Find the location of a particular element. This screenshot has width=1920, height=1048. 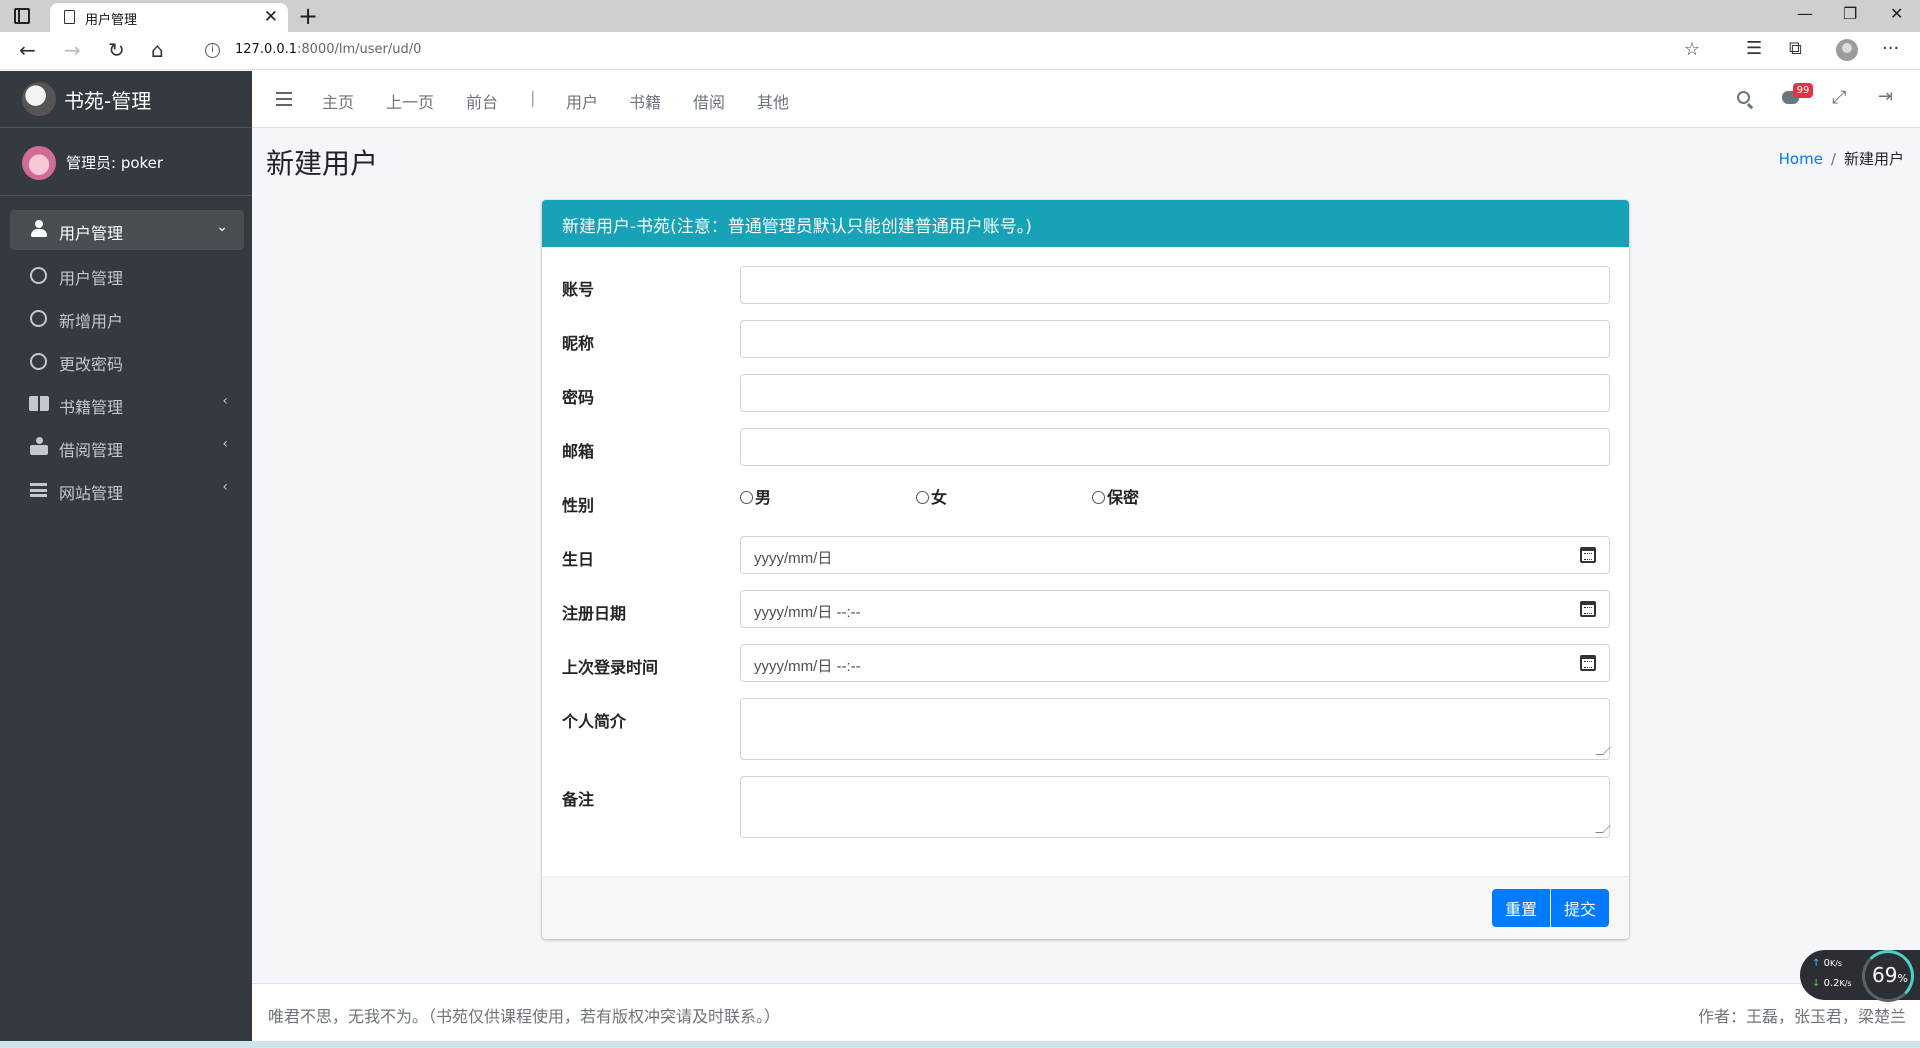

date-placeholder: yyyy/mm/日 is located at coordinates (793, 558).